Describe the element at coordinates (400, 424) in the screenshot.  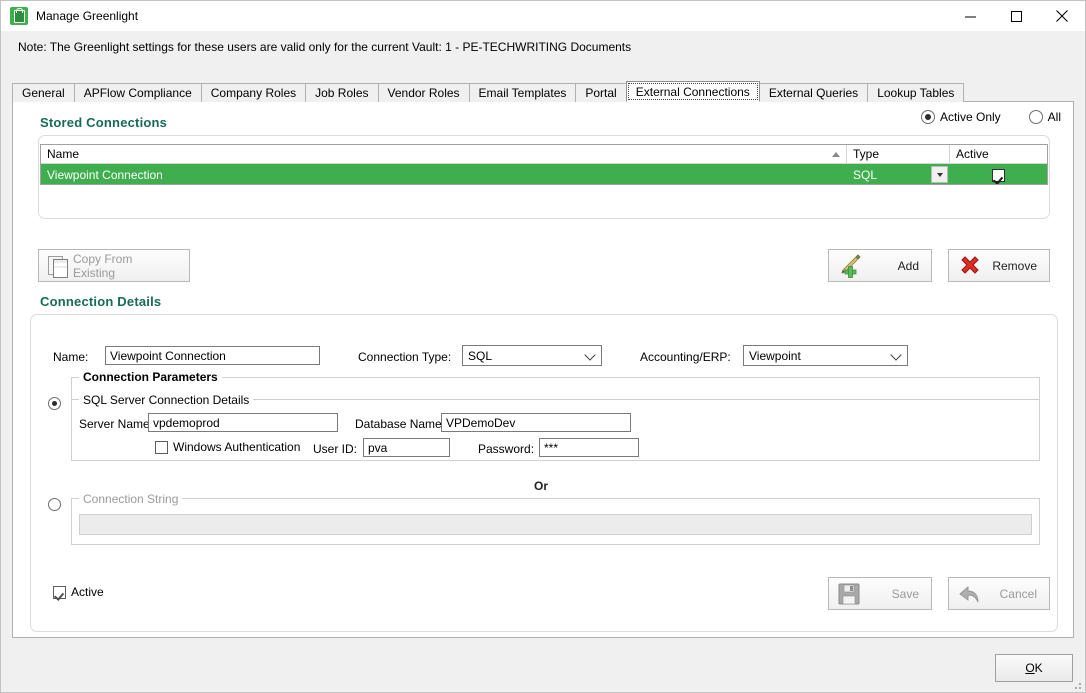
I see `database-name-label: Database Name:` at that location.